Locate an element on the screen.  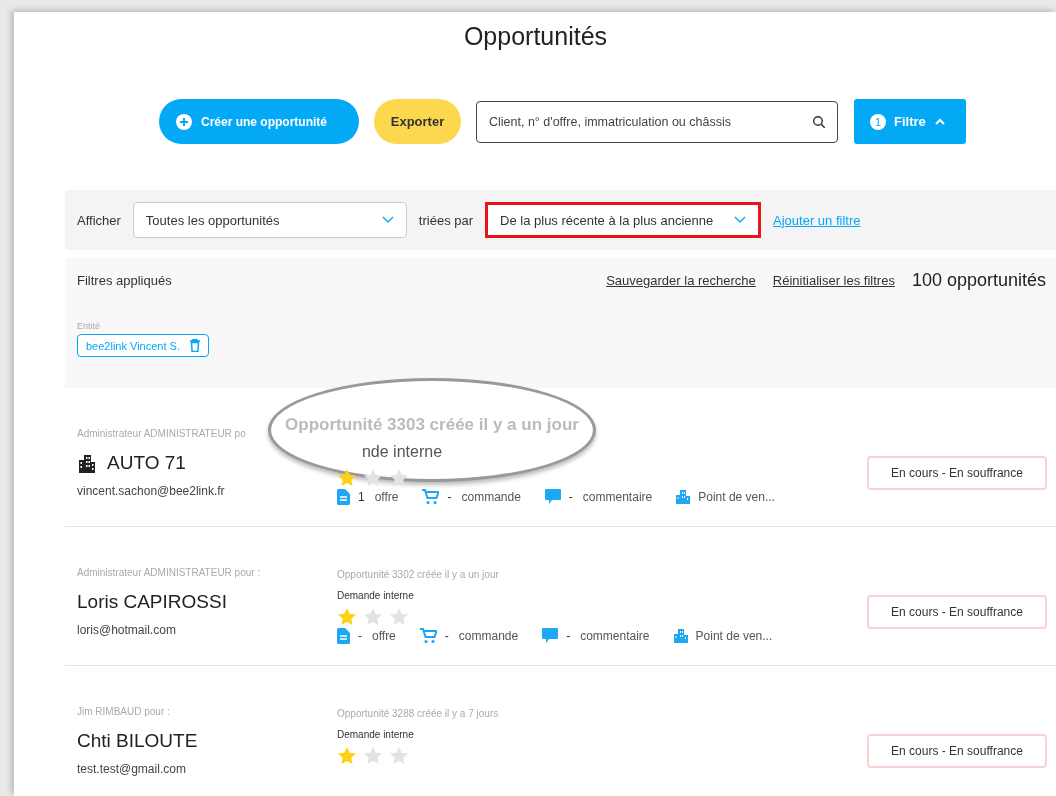
client-name: Chti BILOUTE is located at coordinates (137, 741).